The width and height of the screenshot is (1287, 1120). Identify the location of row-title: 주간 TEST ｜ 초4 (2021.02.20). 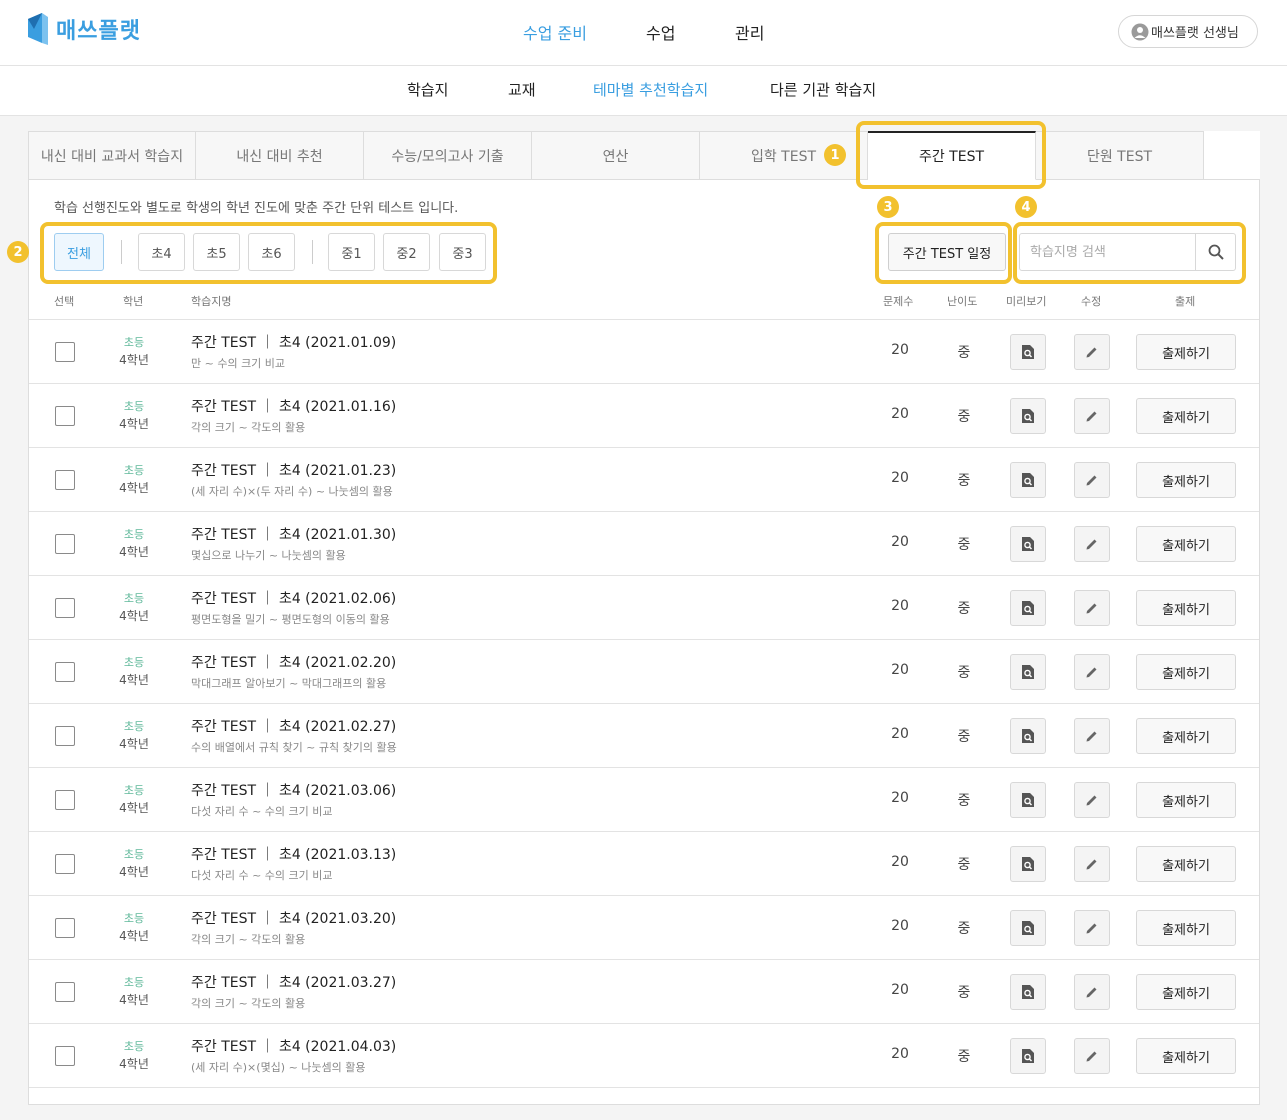
(294, 663).